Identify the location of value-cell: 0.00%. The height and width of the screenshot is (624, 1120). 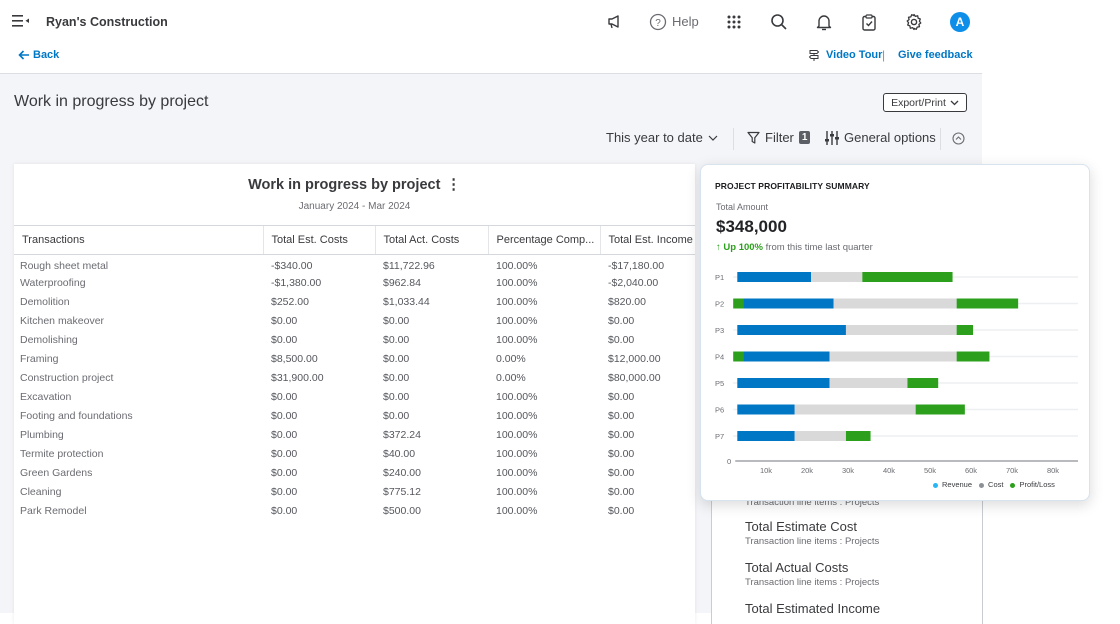
(511, 378).